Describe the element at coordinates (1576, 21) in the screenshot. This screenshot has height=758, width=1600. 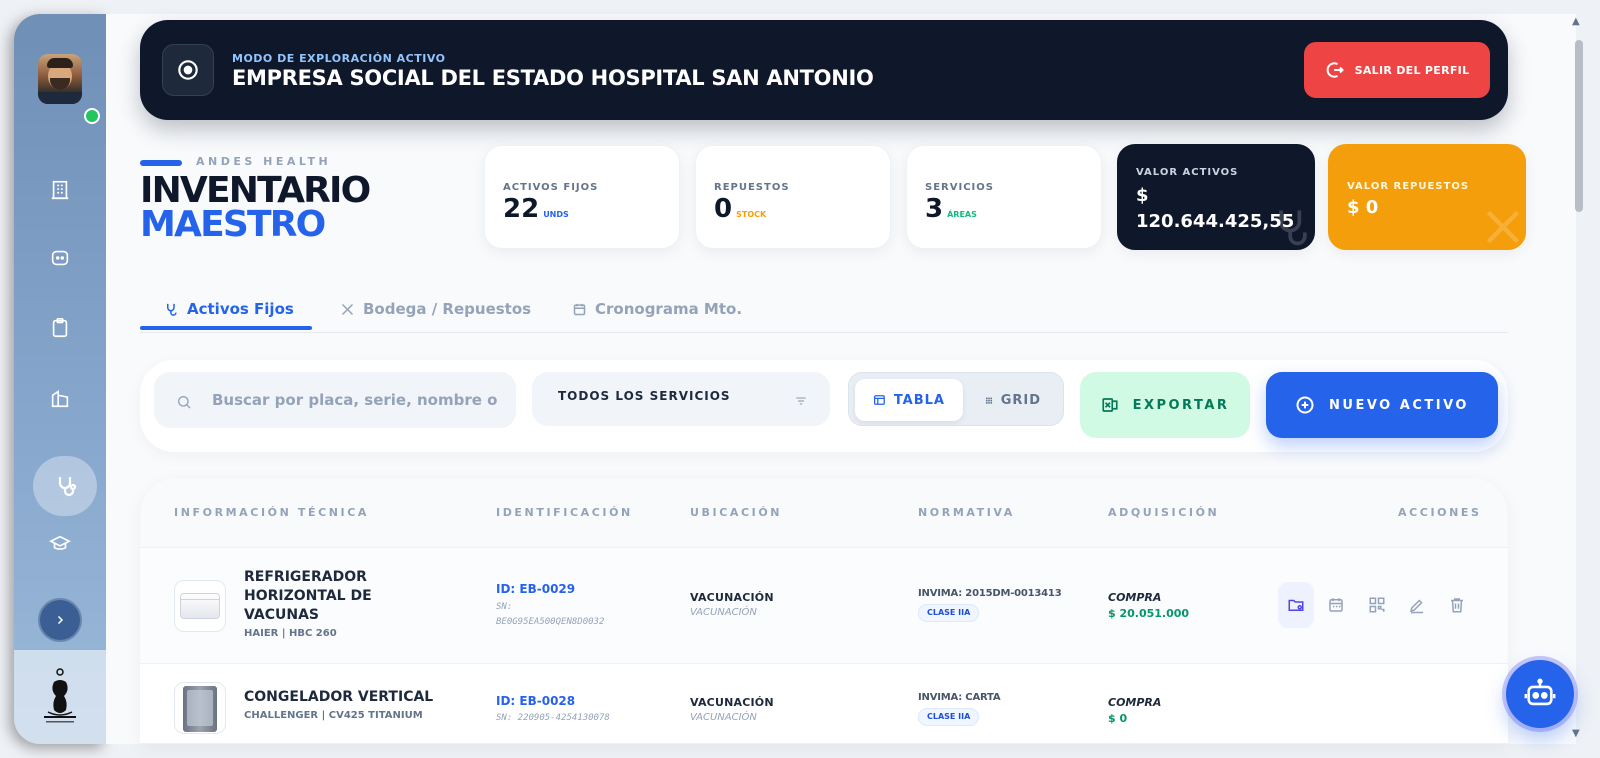
I see `scroll-up-arrow: ▲` at that location.